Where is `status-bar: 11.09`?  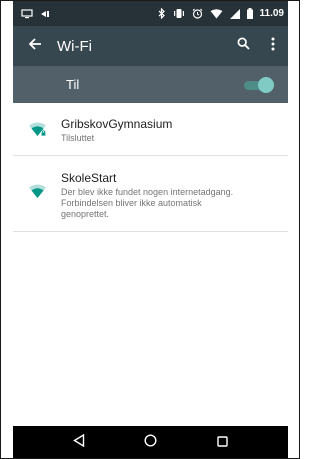 status-bar: 11.09 is located at coordinates (150, 13).